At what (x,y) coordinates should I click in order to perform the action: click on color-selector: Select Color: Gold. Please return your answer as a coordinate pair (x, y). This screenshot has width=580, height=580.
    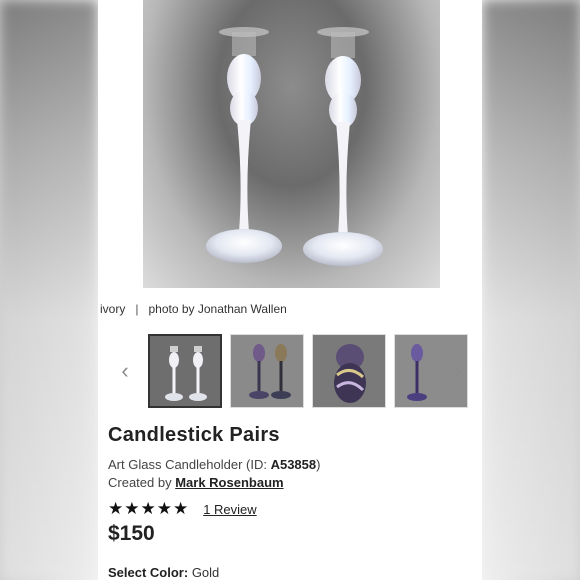
    Looking at the image, I should click on (163, 572).